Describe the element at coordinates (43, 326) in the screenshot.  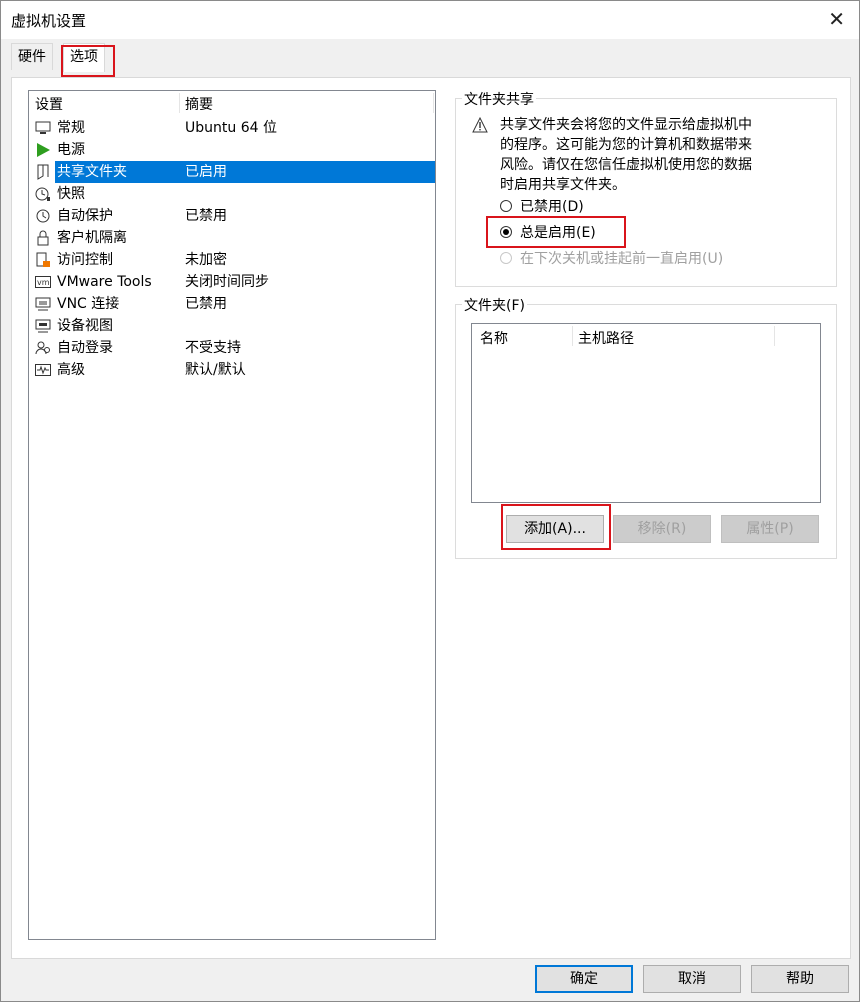
I see `device-view-icon` at that location.